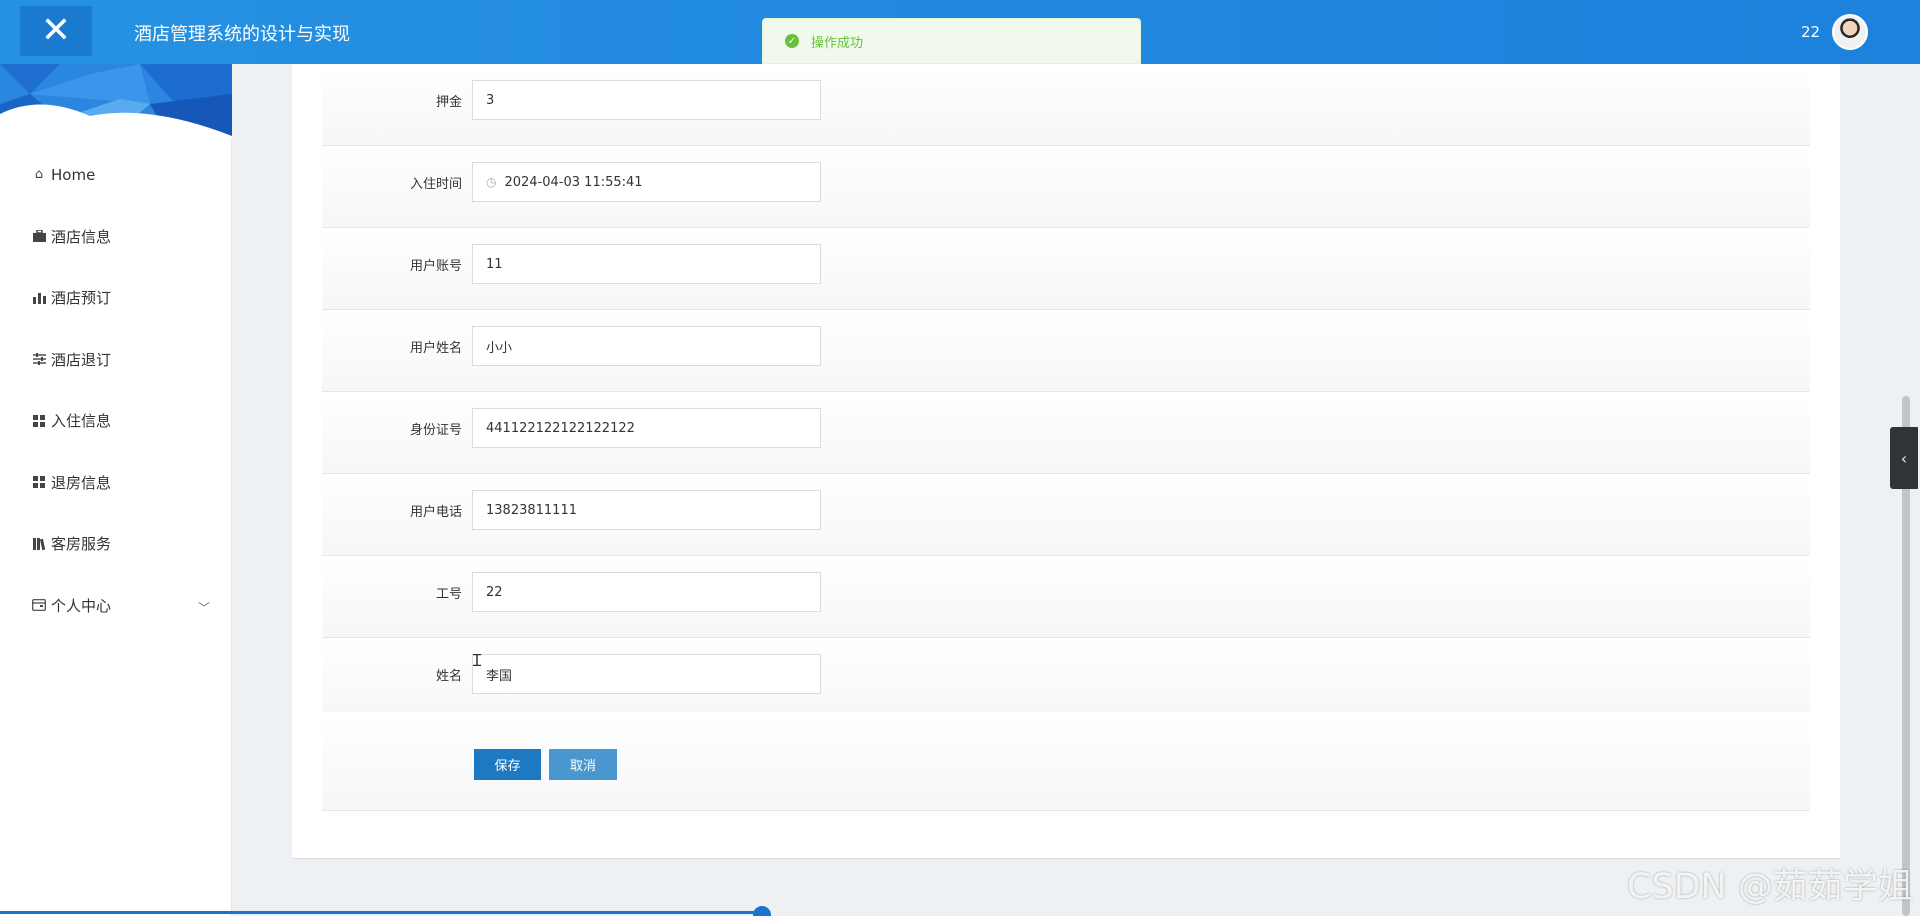 The image size is (1920, 916). What do you see at coordinates (494, 264) in the screenshot?
I see `field-value: 11` at bounding box center [494, 264].